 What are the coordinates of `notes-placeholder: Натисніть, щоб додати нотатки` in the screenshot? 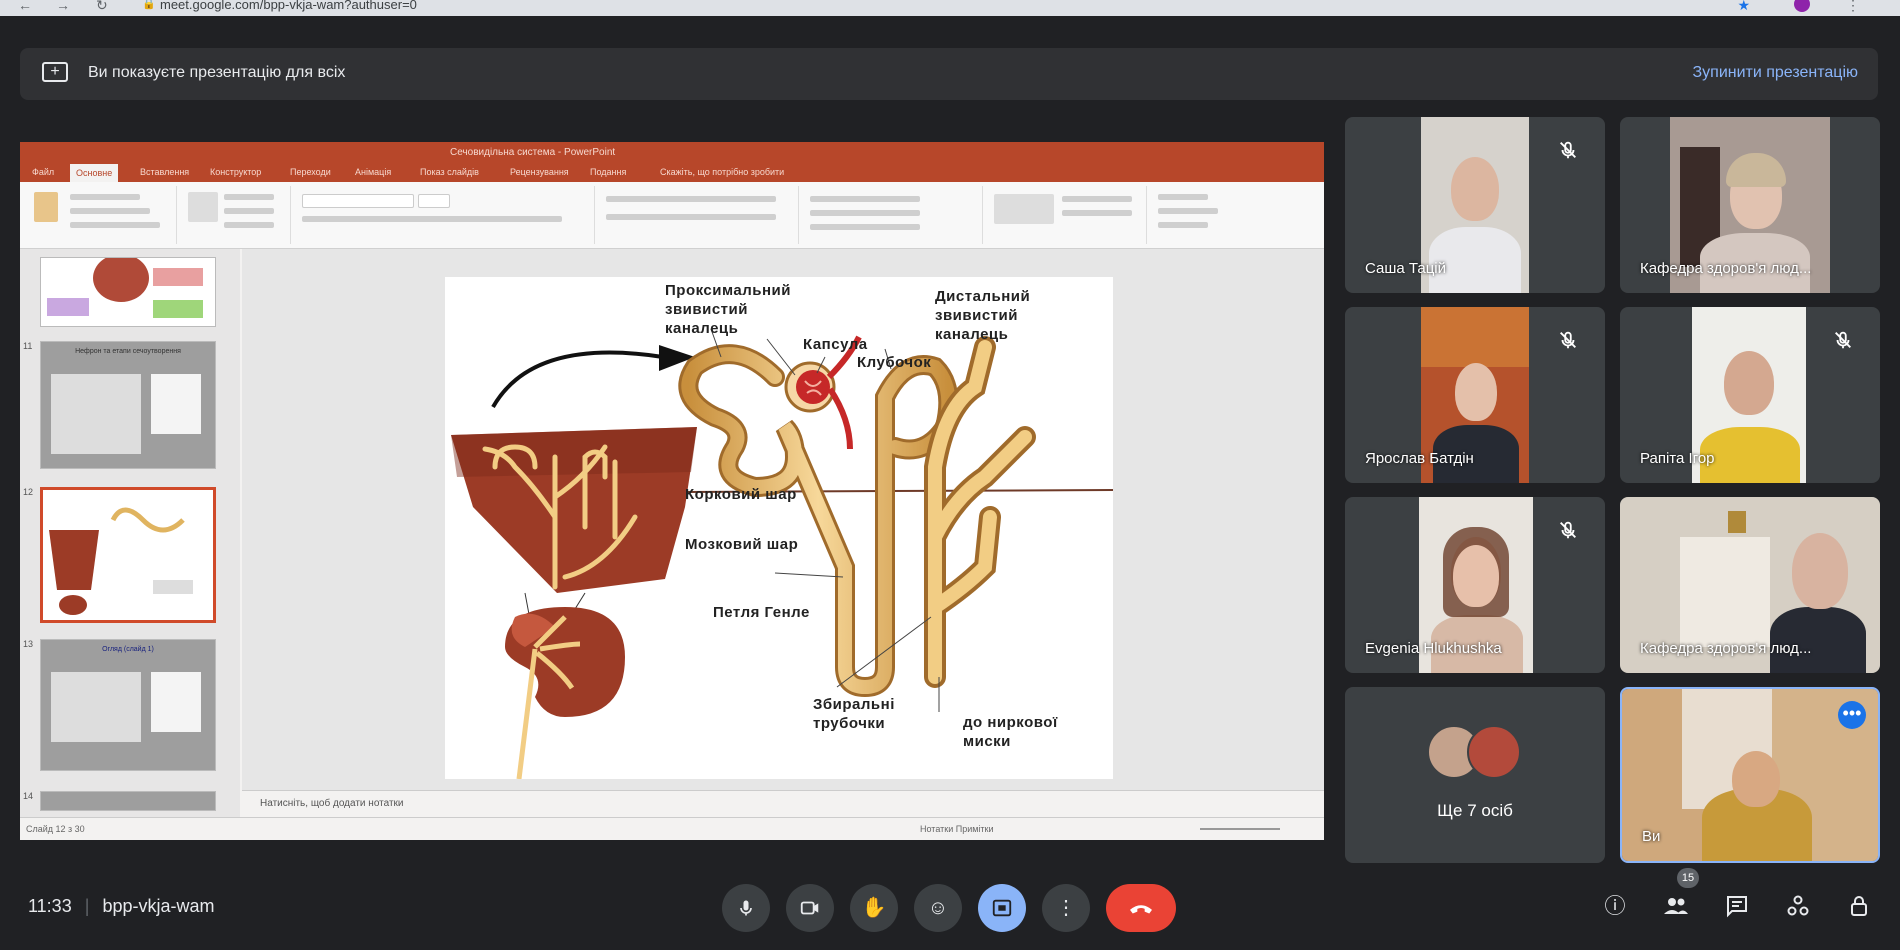 It's located at (332, 803).